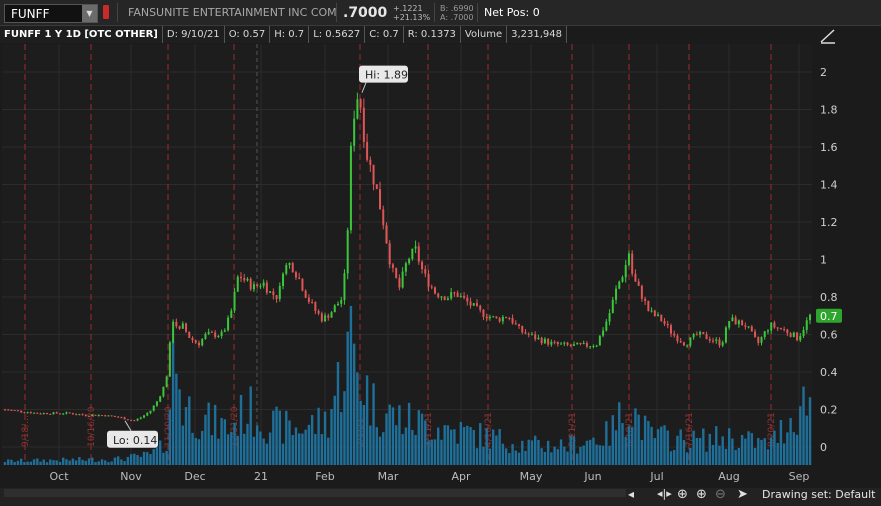  Describe the element at coordinates (30, 14) in the screenshot. I see `symbol-input: FUNFF` at that location.